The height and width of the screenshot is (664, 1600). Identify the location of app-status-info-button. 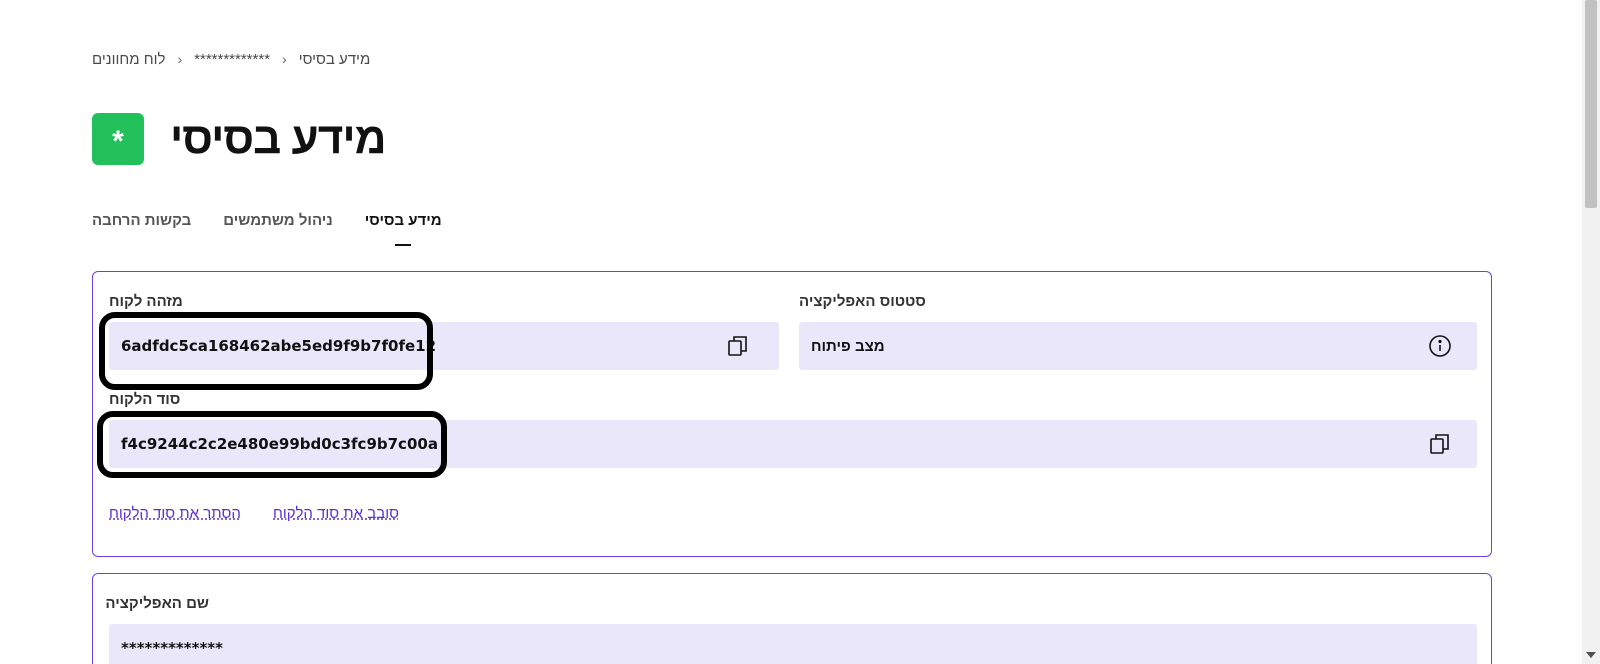
(1440, 346).